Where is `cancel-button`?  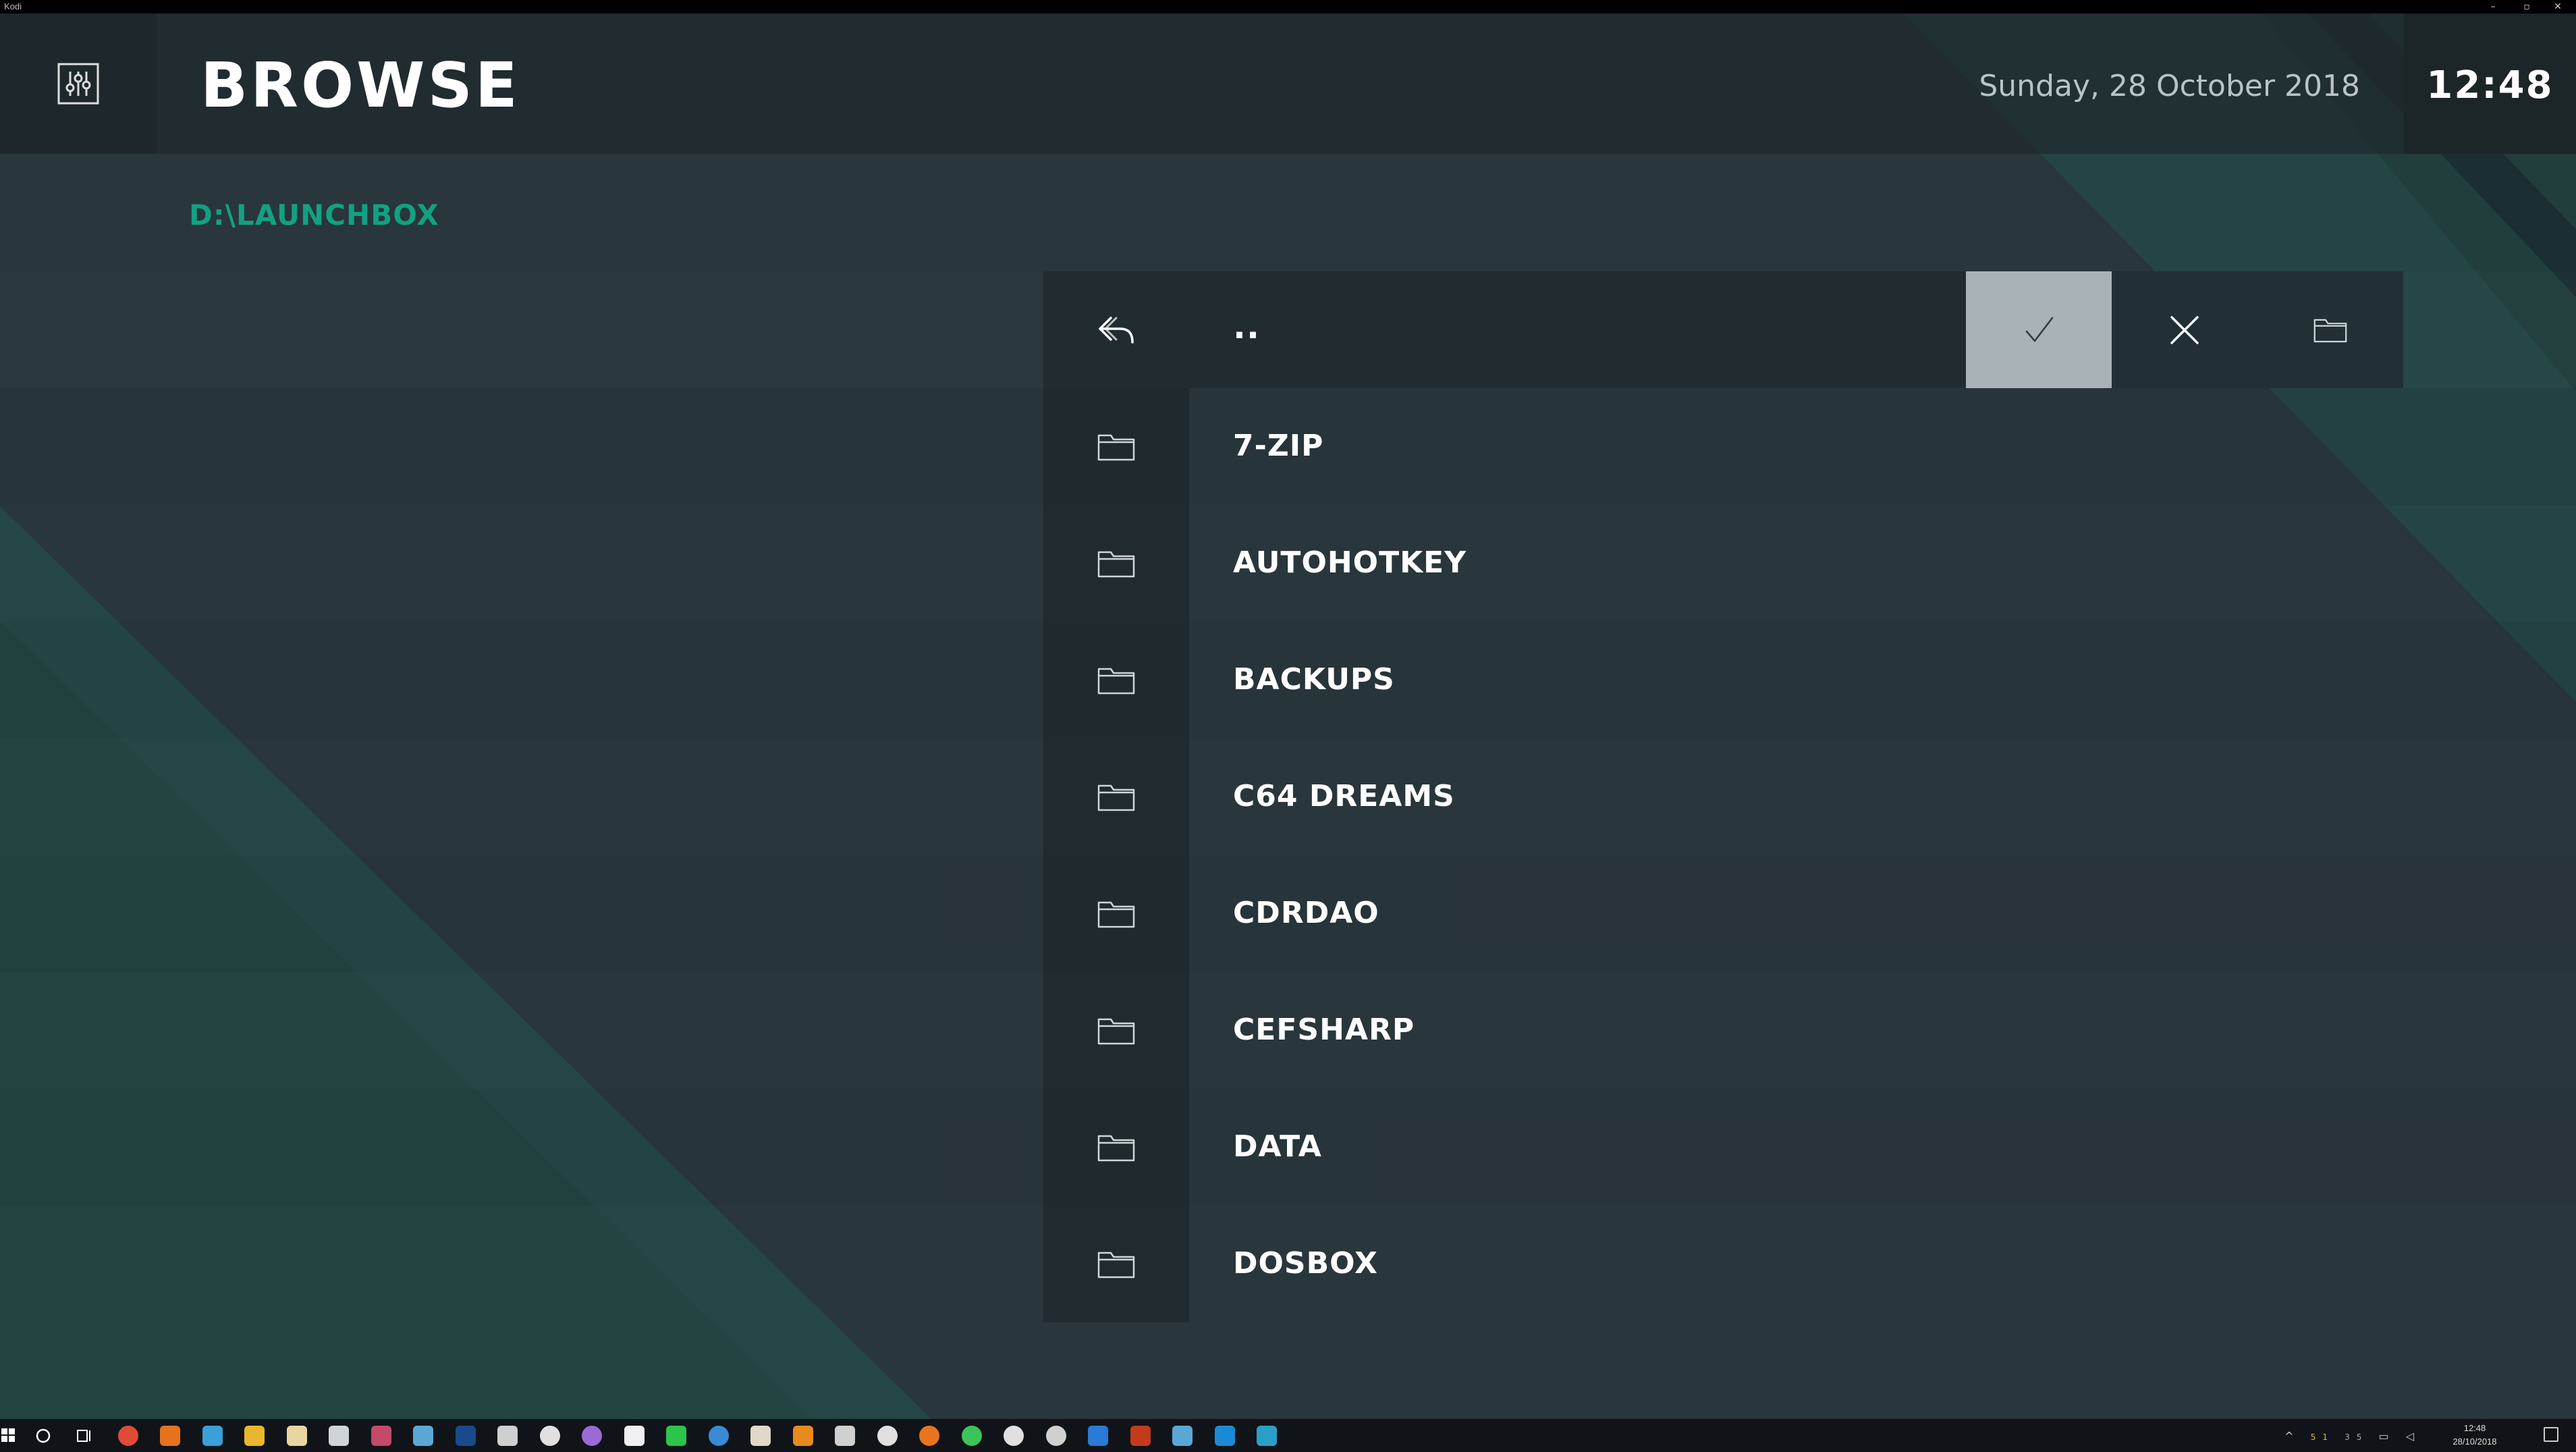
cancel-button is located at coordinates (2184, 329).